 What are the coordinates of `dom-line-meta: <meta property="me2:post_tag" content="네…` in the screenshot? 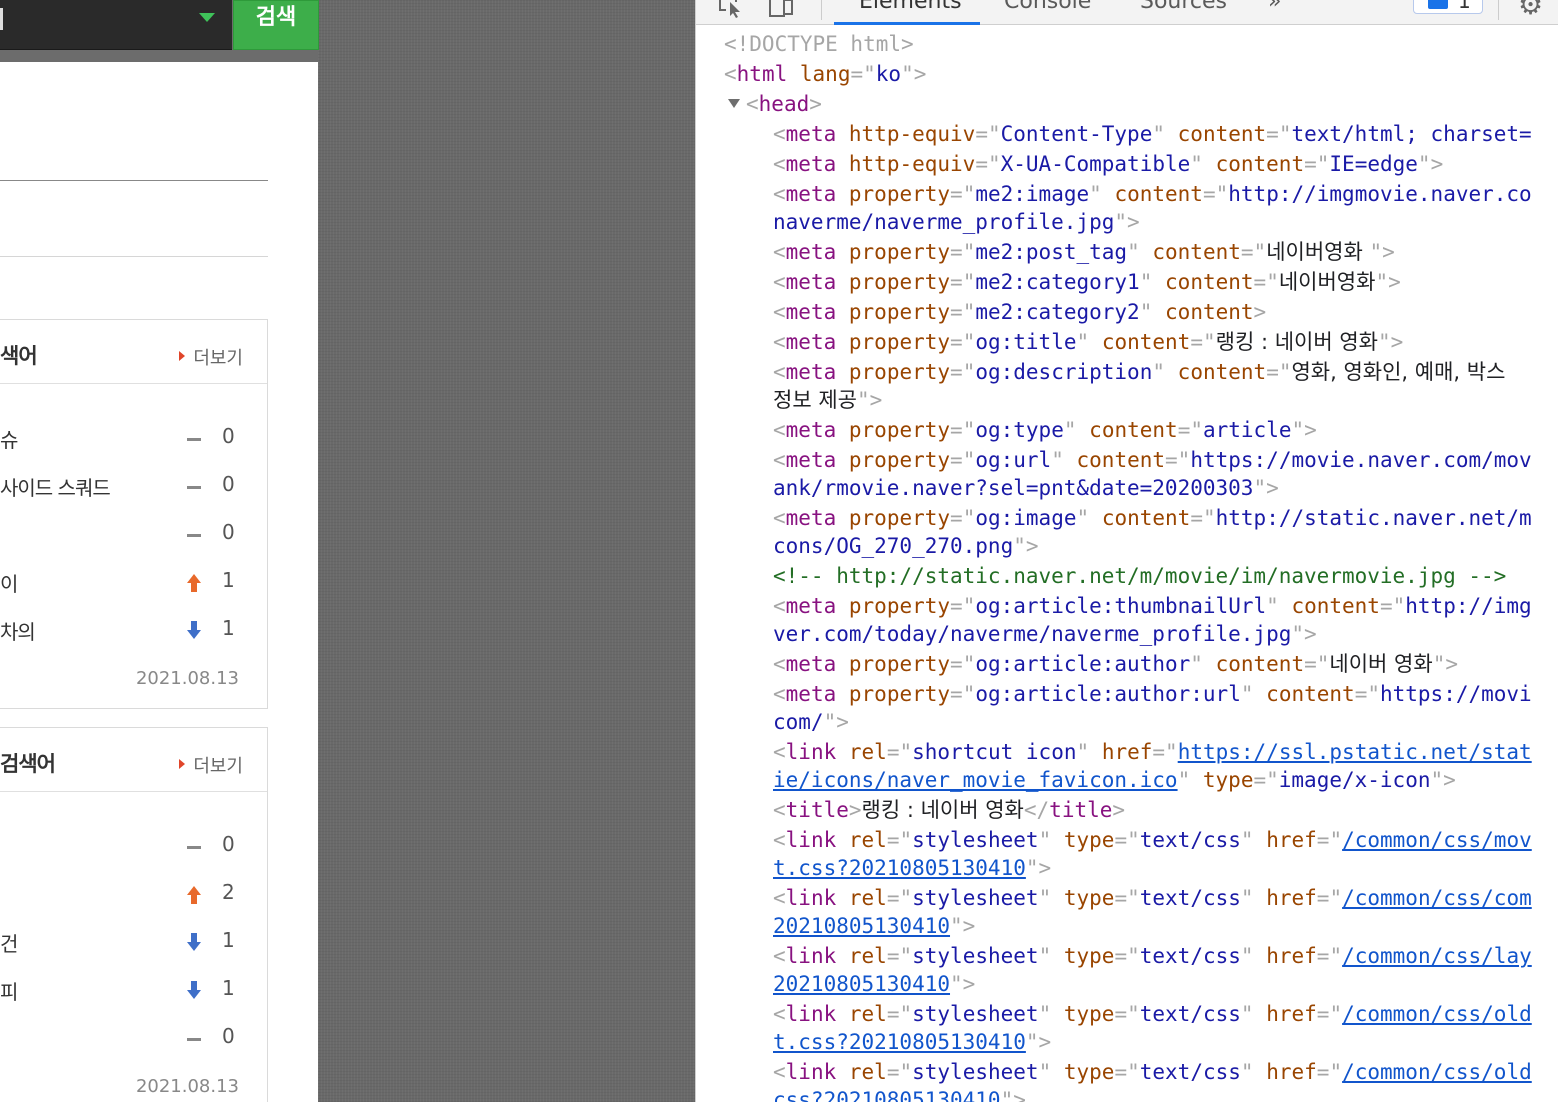 It's located at (1084, 252).